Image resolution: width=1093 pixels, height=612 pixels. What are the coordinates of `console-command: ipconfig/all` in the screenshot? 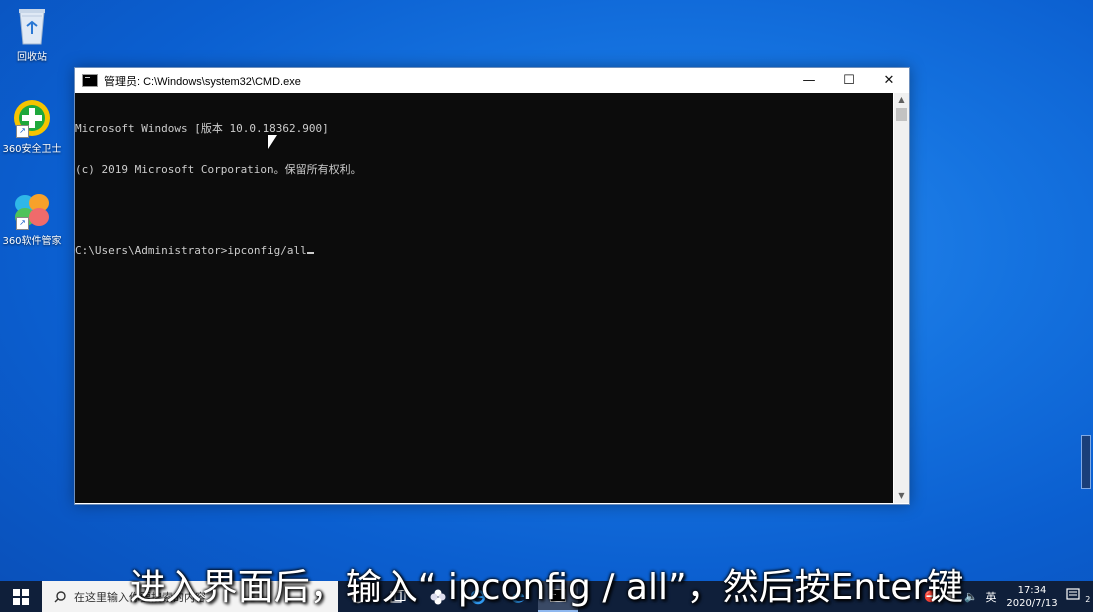 It's located at (267, 250).